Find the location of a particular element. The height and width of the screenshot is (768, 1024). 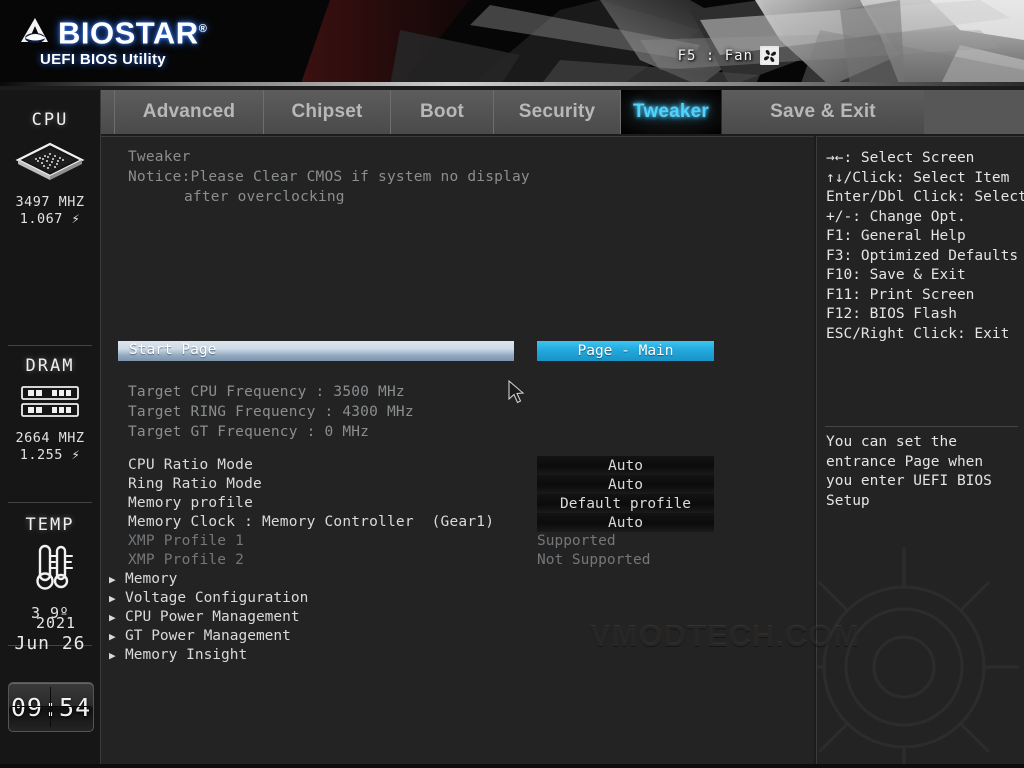

setting-label-ring-ratio-mode: Ring Ratio Mode is located at coordinates (195, 484).